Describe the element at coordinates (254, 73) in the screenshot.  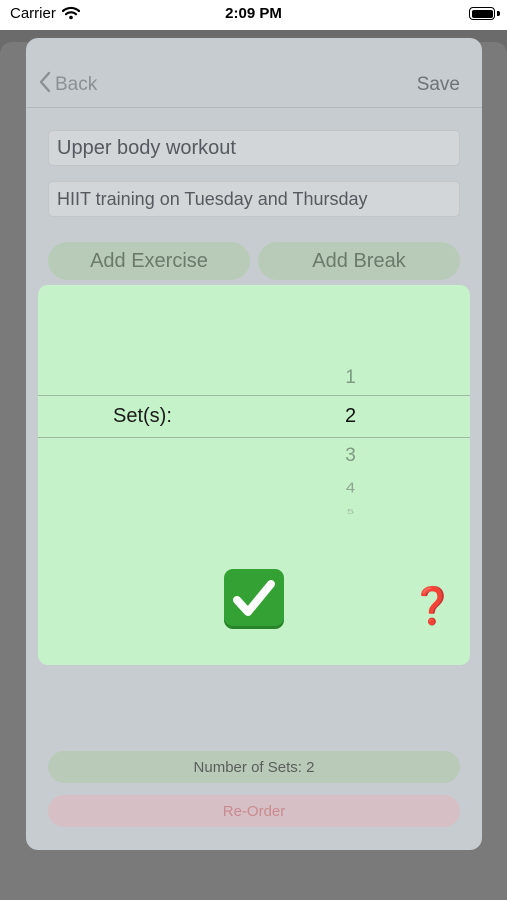
I see `navigation-bar: Back Save` at that location.